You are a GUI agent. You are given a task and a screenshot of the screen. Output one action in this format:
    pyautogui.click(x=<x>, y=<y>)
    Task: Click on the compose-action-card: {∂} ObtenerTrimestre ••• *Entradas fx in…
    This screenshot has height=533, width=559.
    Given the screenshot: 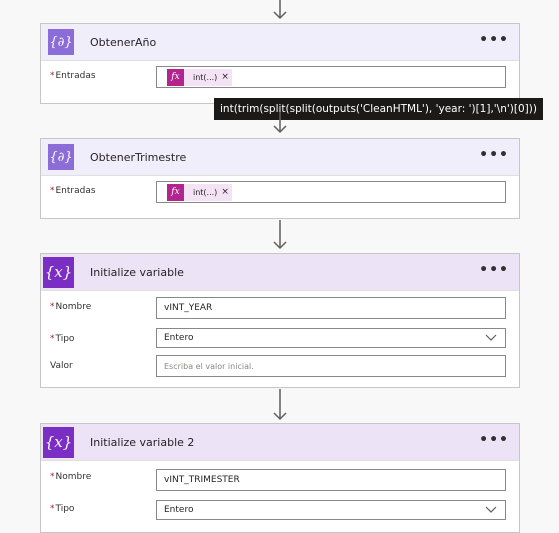 What is the action you would take?
    pyautogui.click(x=280, y=178)
    